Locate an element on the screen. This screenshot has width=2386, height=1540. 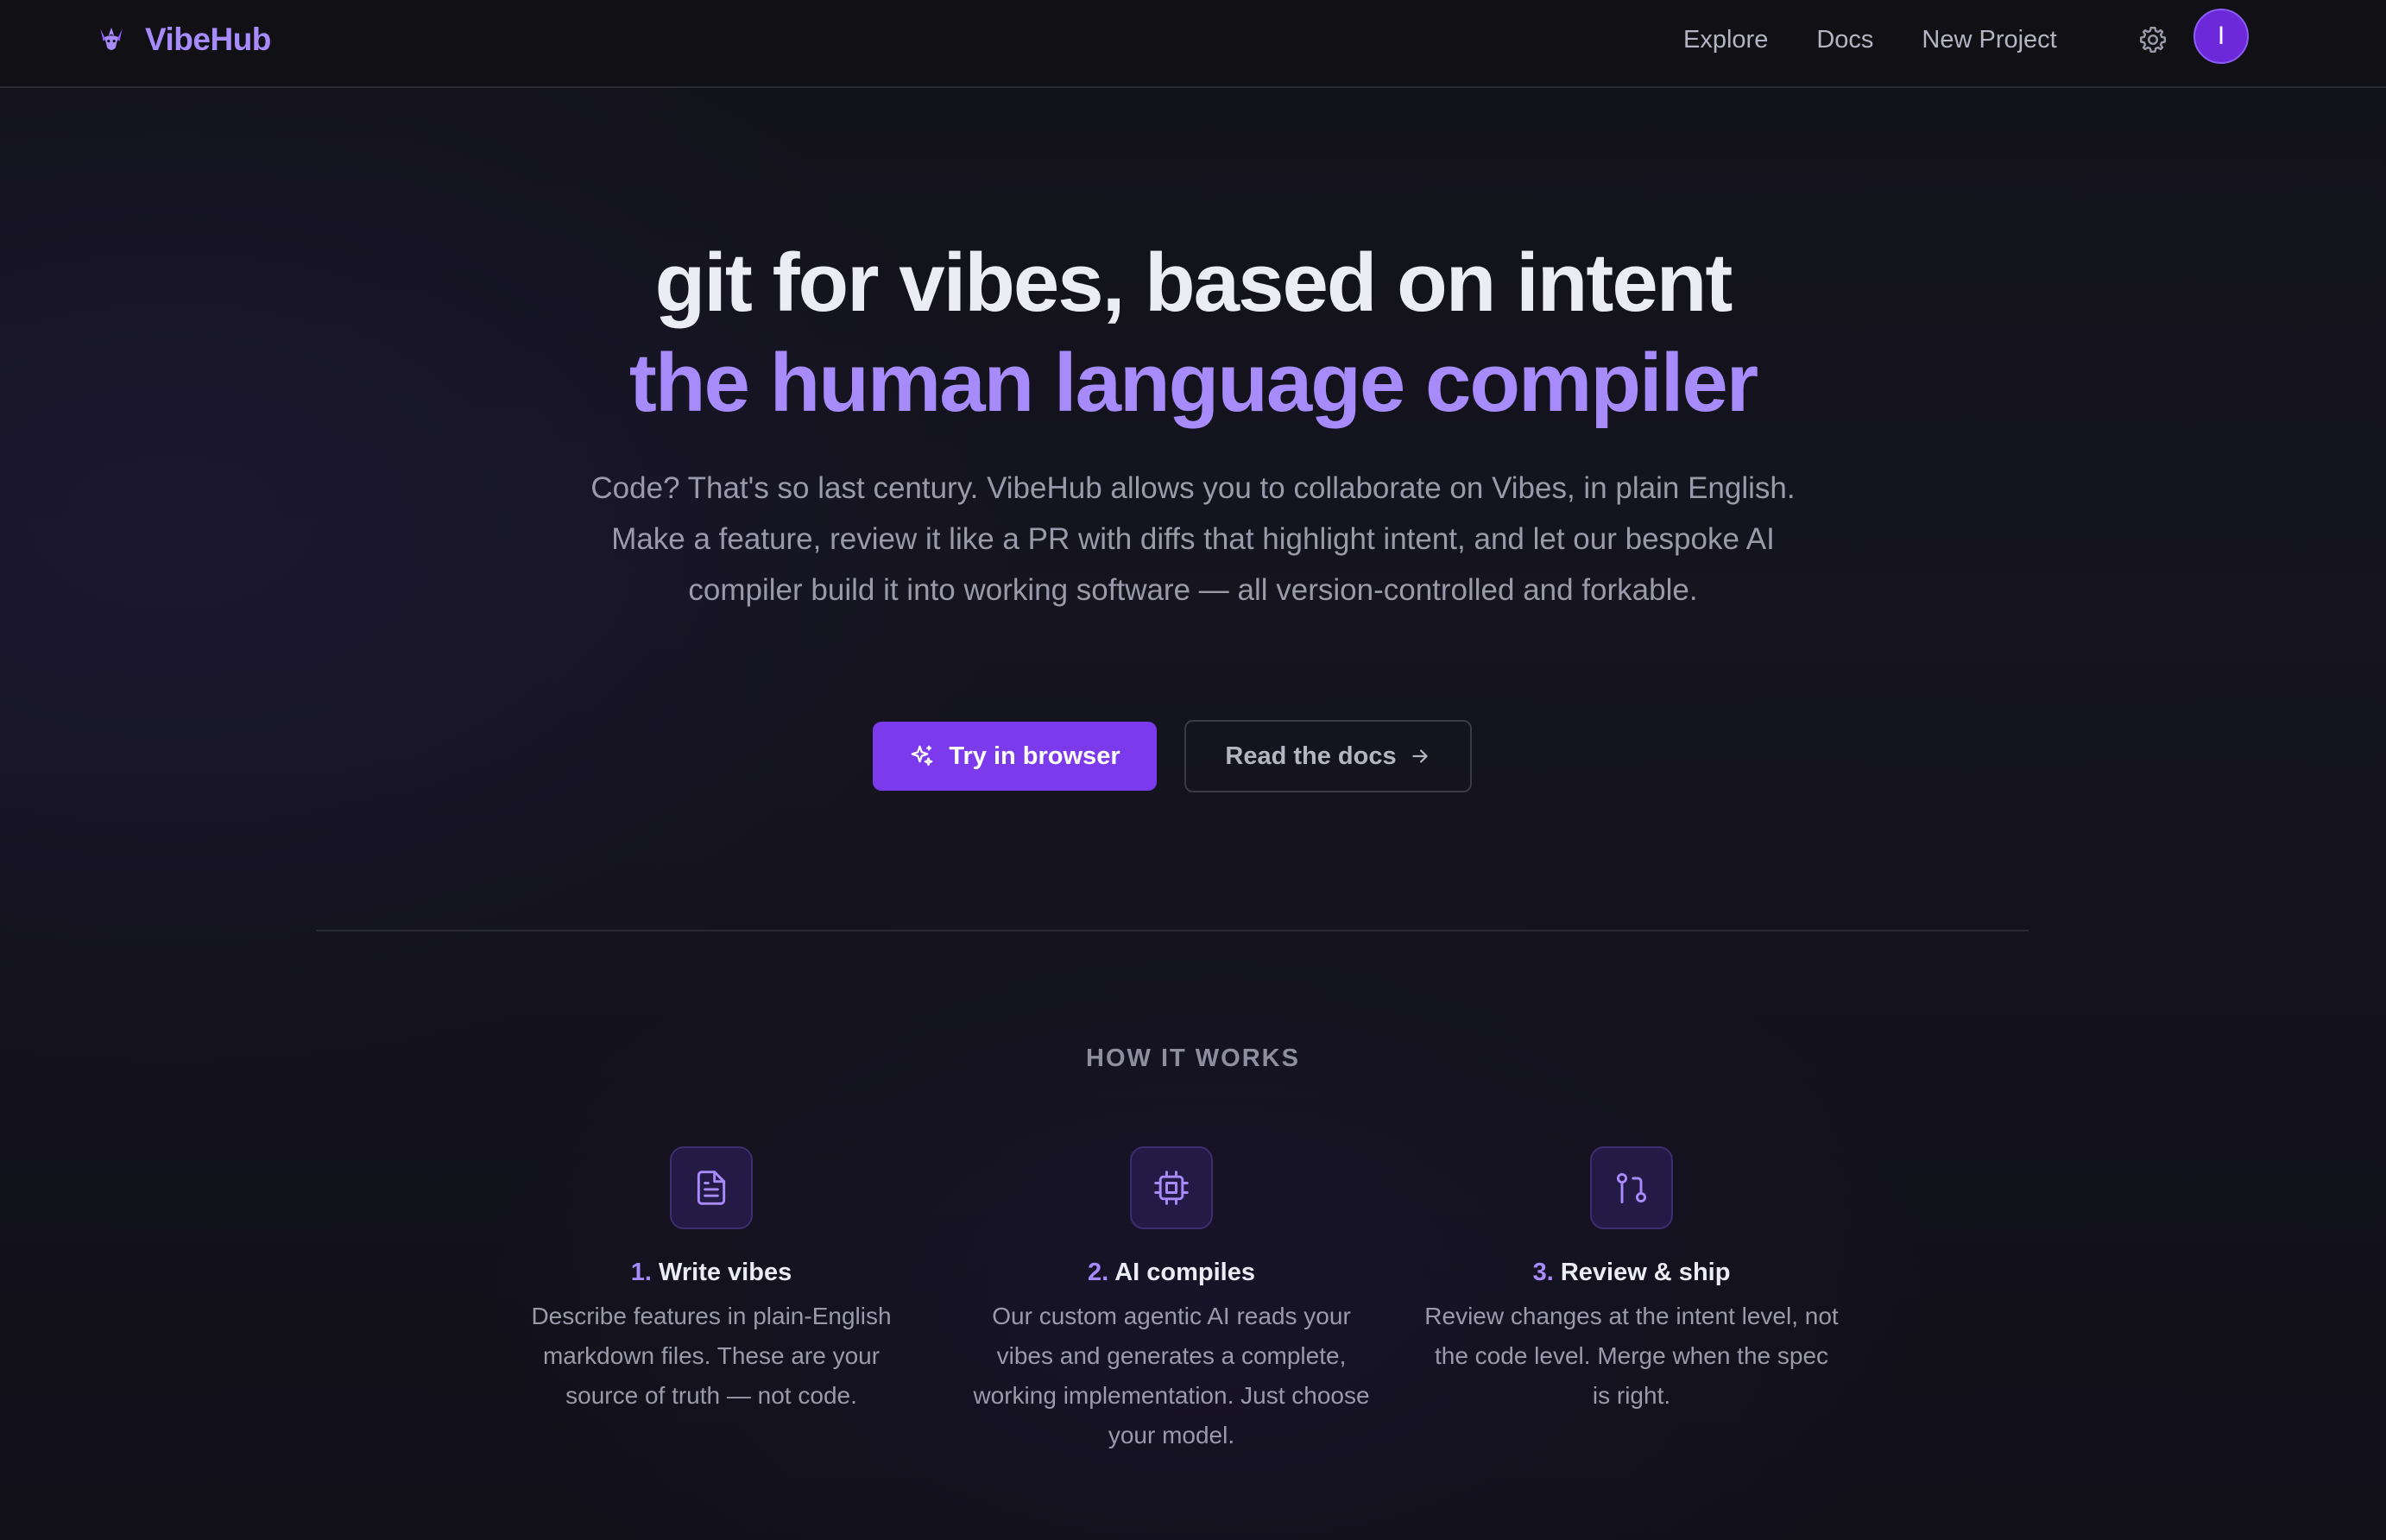
git-pull-request-icon is located at coordinates (1632, 1187).